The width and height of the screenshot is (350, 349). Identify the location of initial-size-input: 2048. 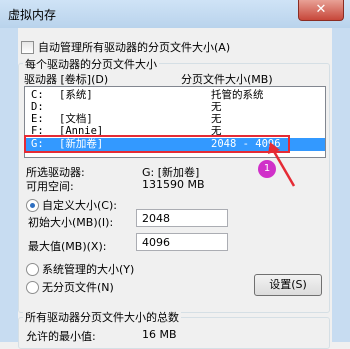
(182, 218).